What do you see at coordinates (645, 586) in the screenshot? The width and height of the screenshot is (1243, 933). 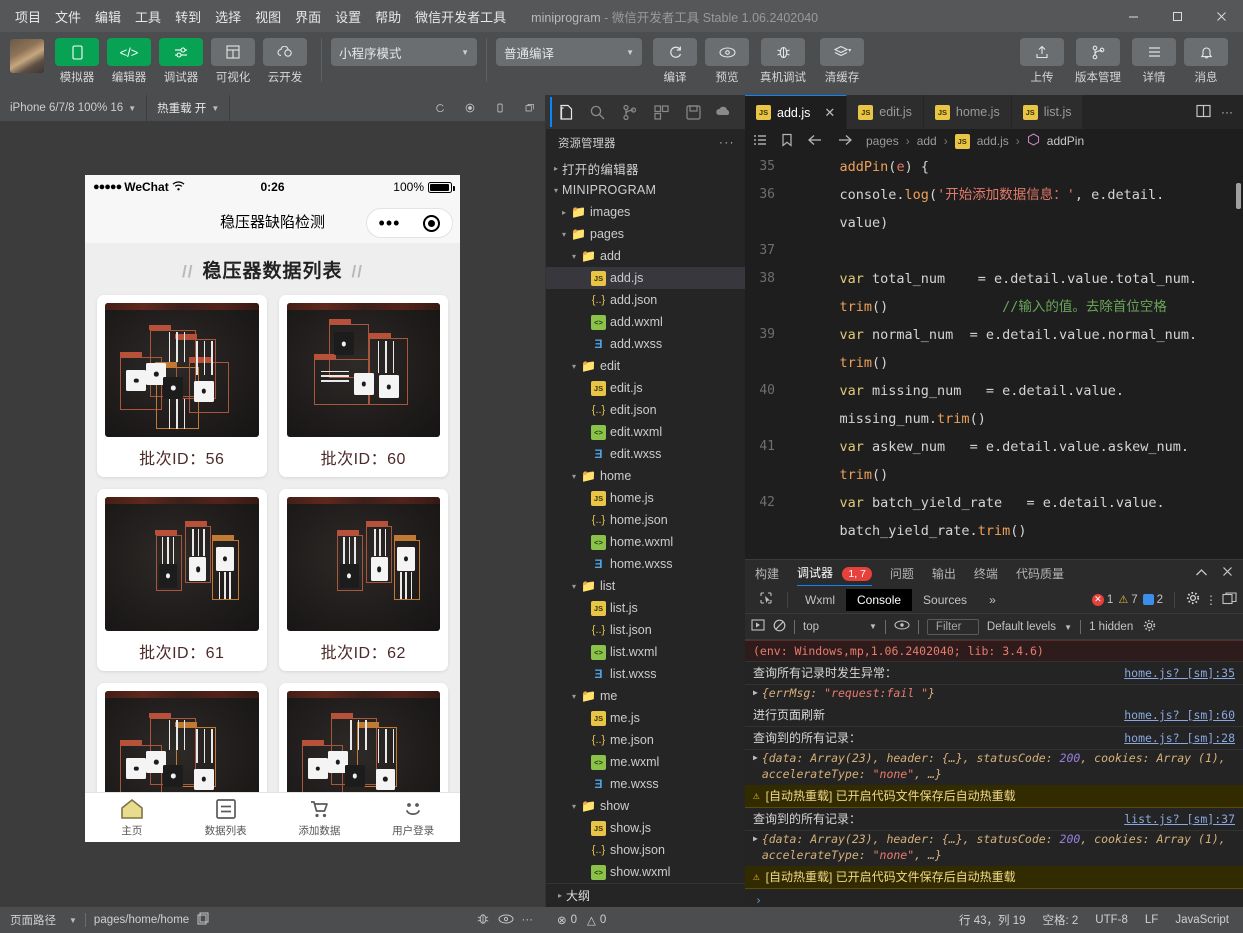 I see `tree-item-list: ▾ 📁 list` at bounding box center [645, 586].